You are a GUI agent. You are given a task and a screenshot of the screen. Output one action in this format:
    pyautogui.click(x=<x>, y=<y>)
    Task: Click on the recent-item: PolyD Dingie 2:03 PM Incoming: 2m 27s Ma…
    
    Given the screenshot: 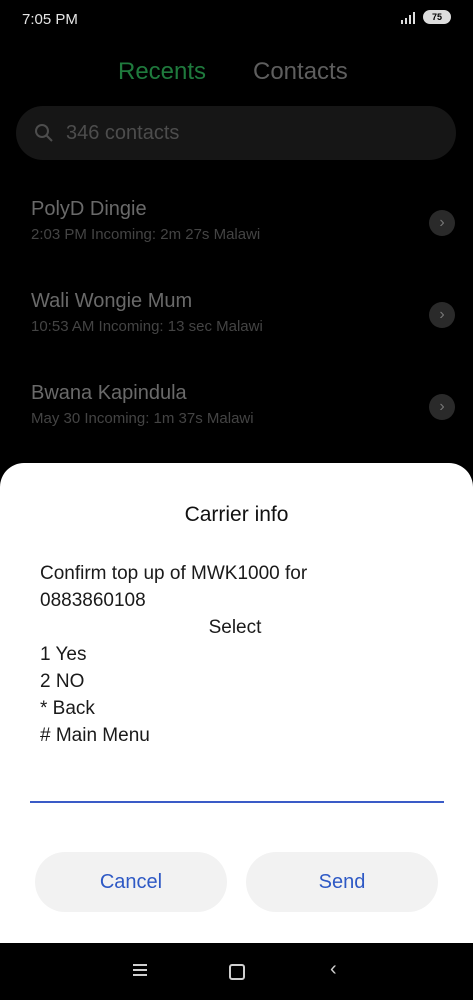 What is the action you would take?
    pyautogui.click(x=236, y=238)
    